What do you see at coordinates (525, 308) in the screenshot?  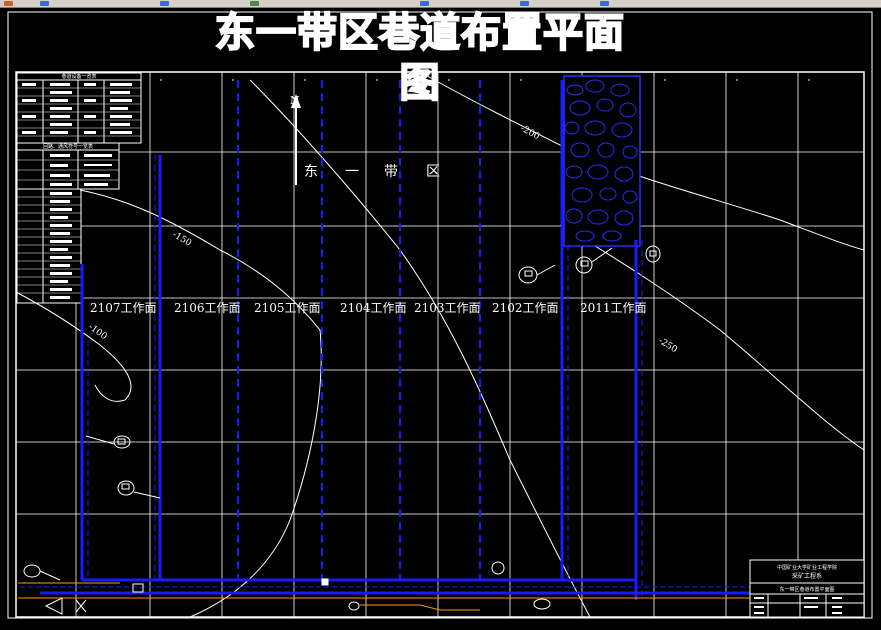 I see `face-label-2102: 2102工作面` at bounding box center [525, 308].